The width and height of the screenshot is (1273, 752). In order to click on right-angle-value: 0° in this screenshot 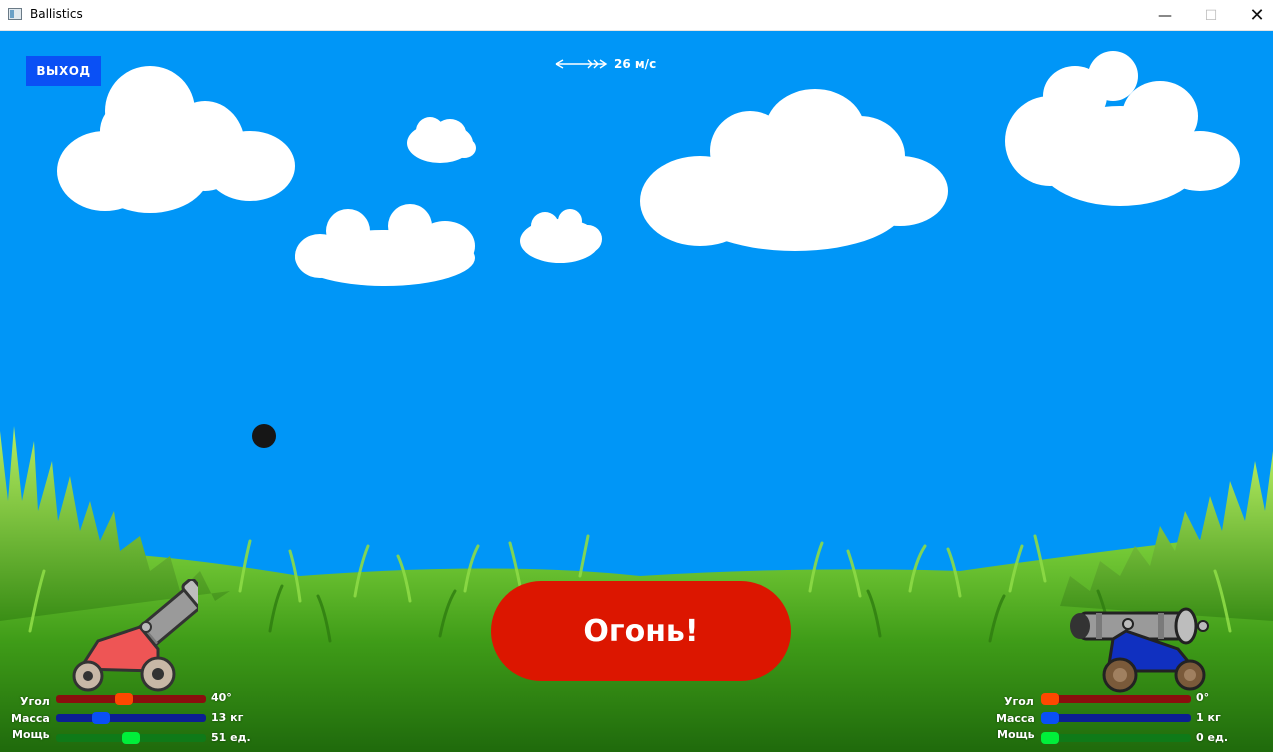, I will do `click(1203, 697)`.